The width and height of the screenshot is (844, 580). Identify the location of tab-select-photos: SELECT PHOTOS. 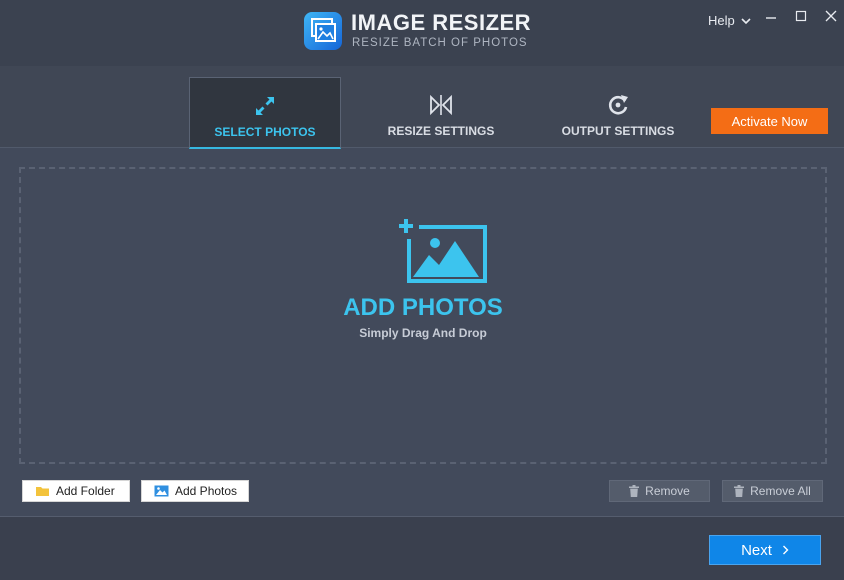
(265, 113).